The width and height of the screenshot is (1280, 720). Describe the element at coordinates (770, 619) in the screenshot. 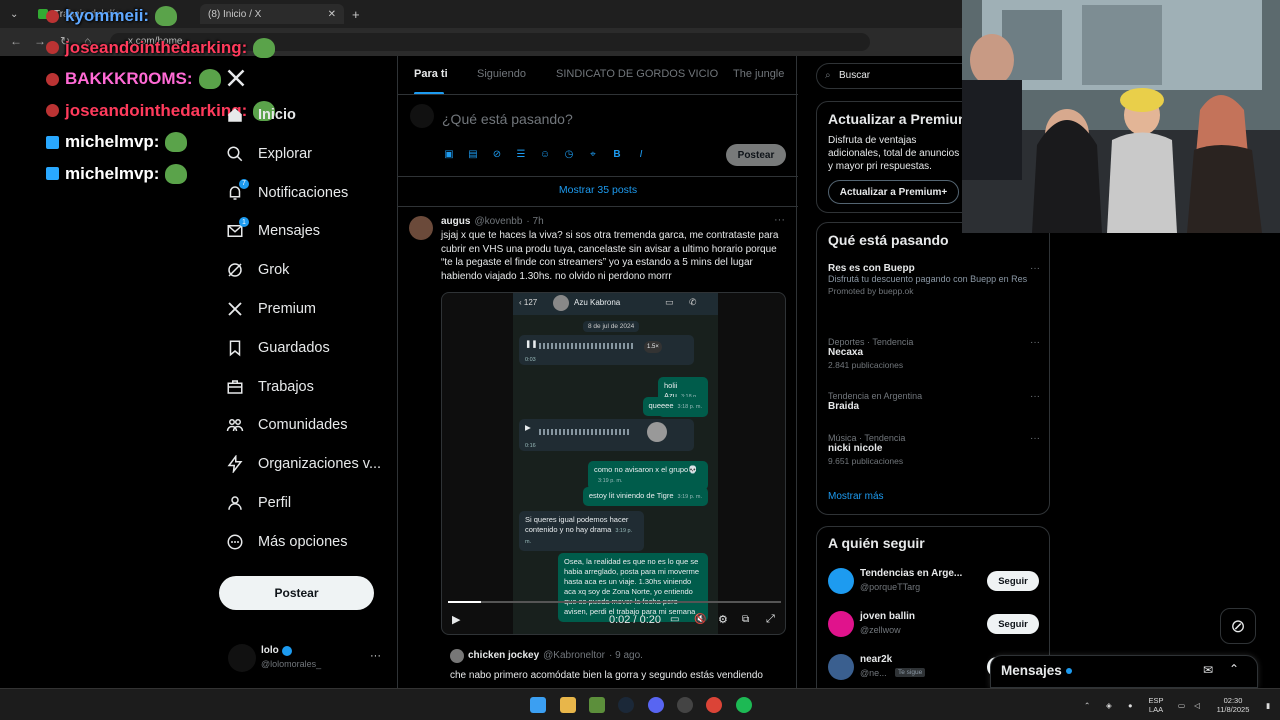

I see `fullscreen-icon: ⤢` at that location.